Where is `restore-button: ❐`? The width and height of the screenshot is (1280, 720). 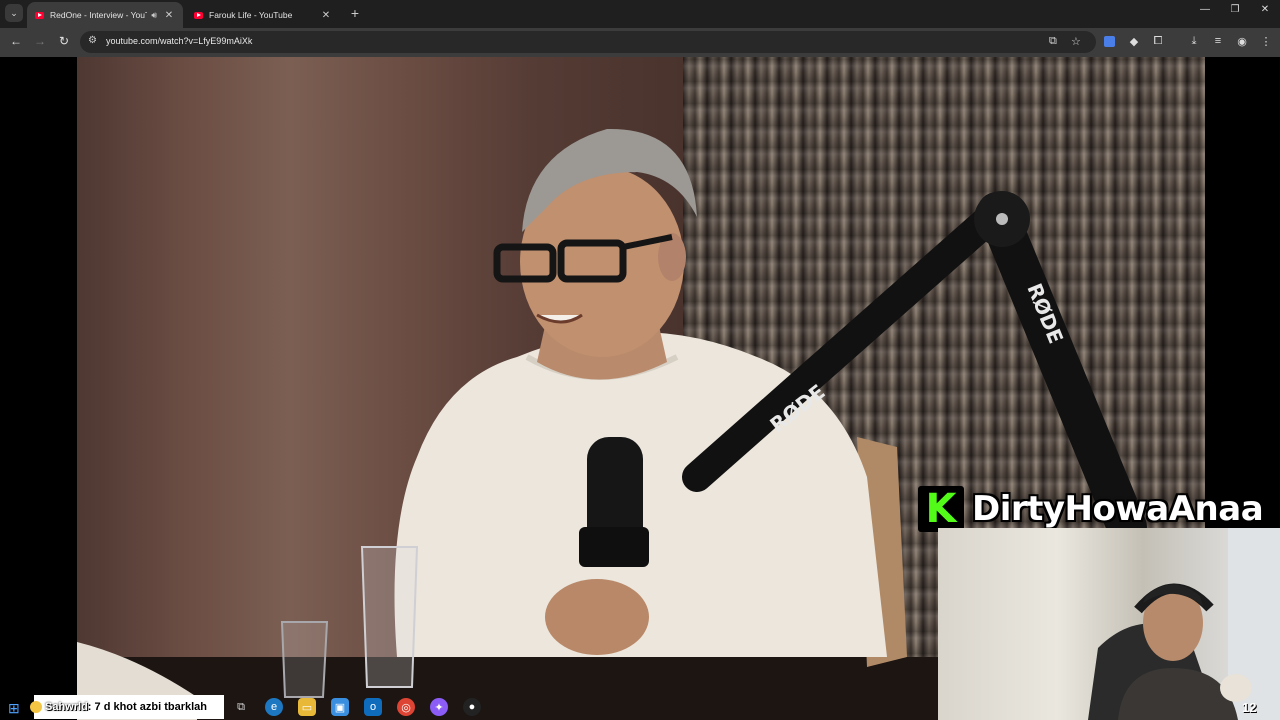 restore-button: ❐ is located at coordinates (1235, 9).